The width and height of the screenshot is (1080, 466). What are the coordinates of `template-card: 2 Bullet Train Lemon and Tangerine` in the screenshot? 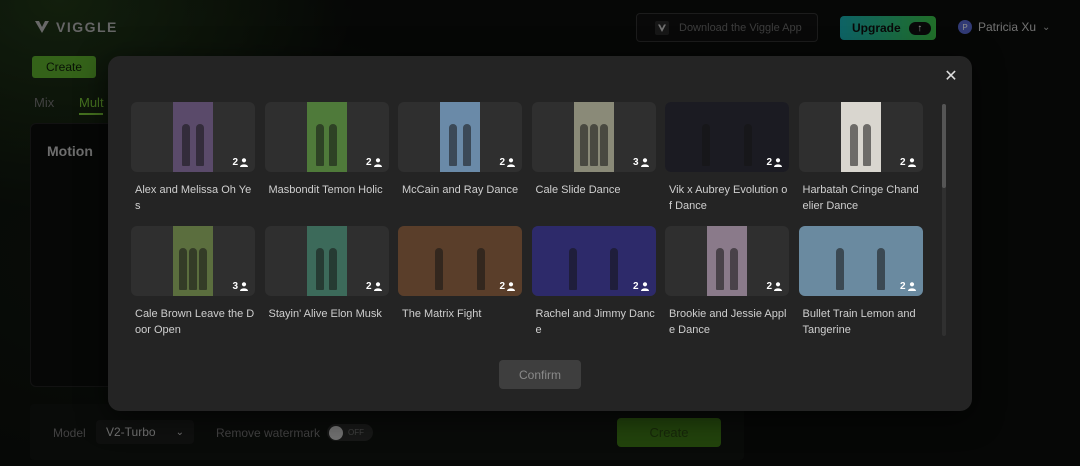 It's located at (860, 282).